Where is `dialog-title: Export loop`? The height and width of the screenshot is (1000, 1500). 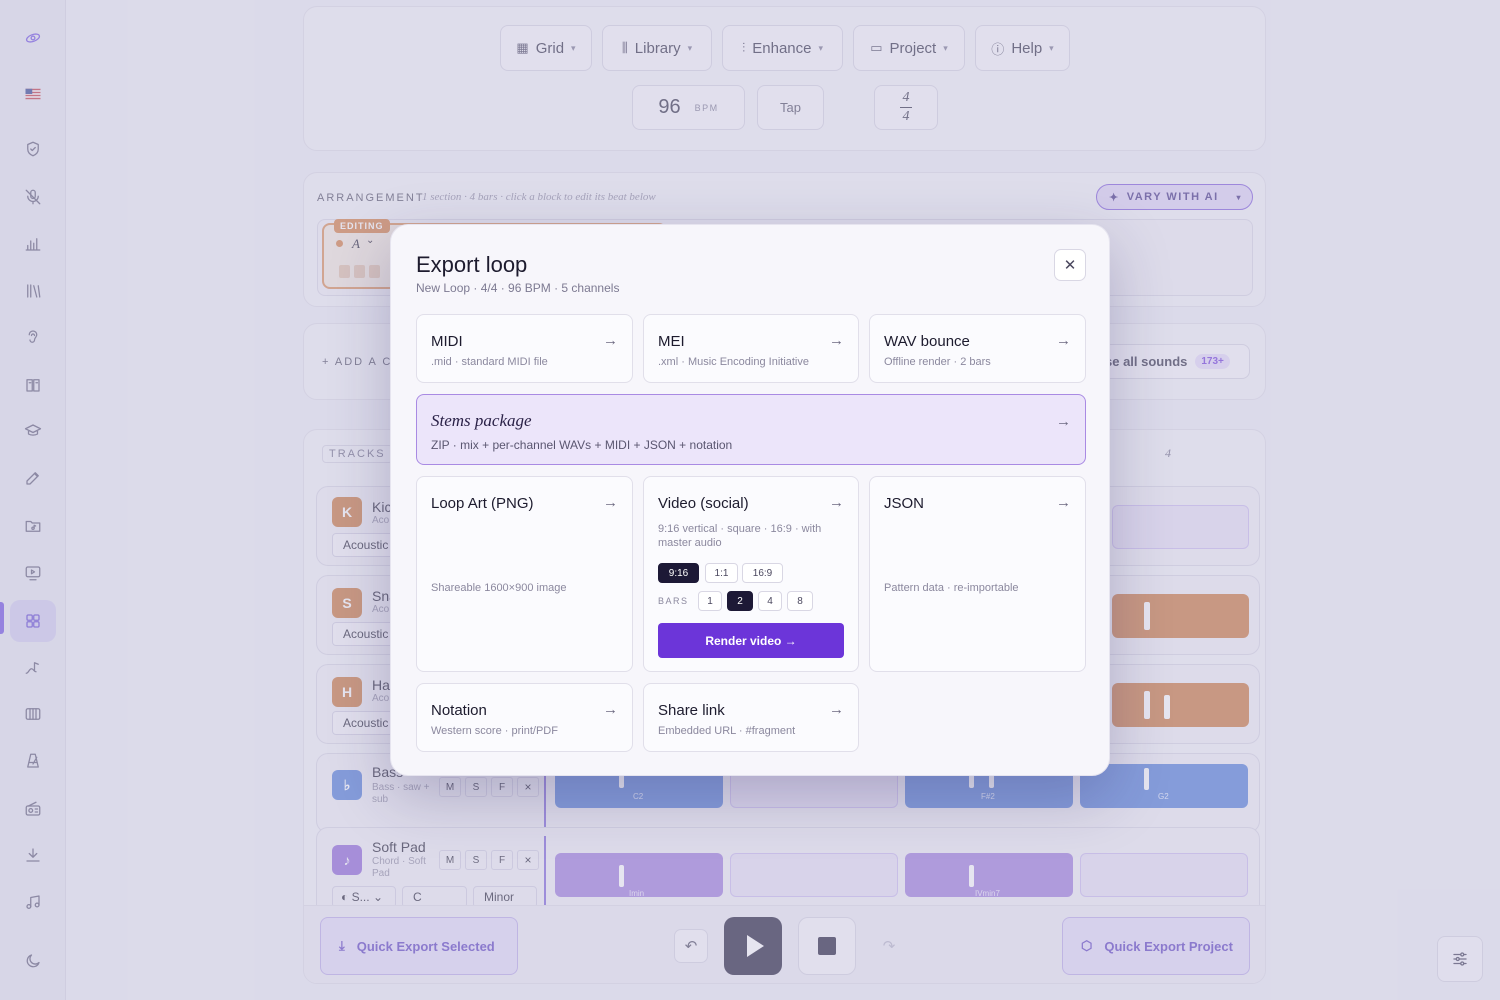
dialog-title: Export loop is located at coordinates (472, 264).